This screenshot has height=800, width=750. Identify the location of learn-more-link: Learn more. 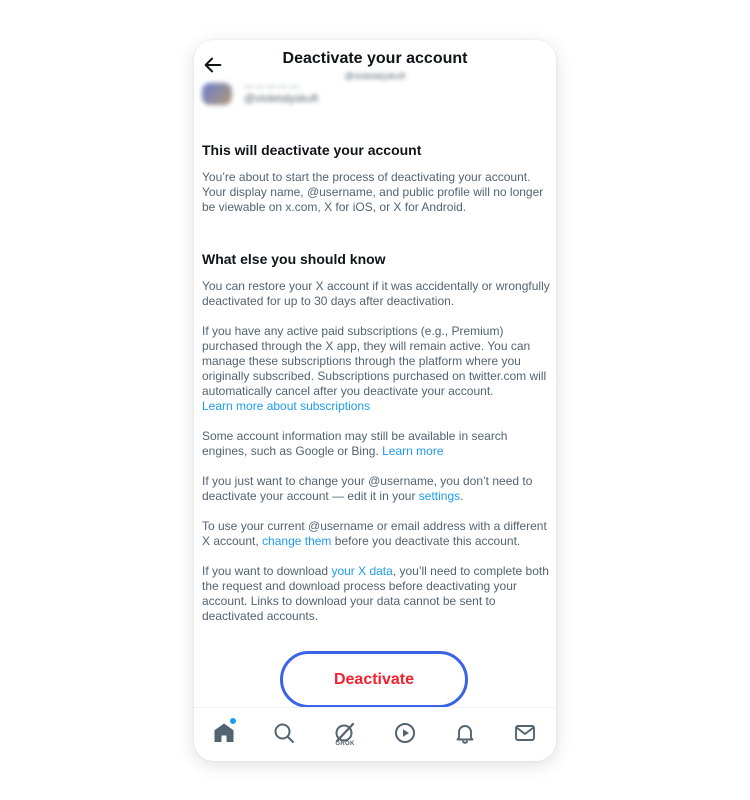
(412, 451).